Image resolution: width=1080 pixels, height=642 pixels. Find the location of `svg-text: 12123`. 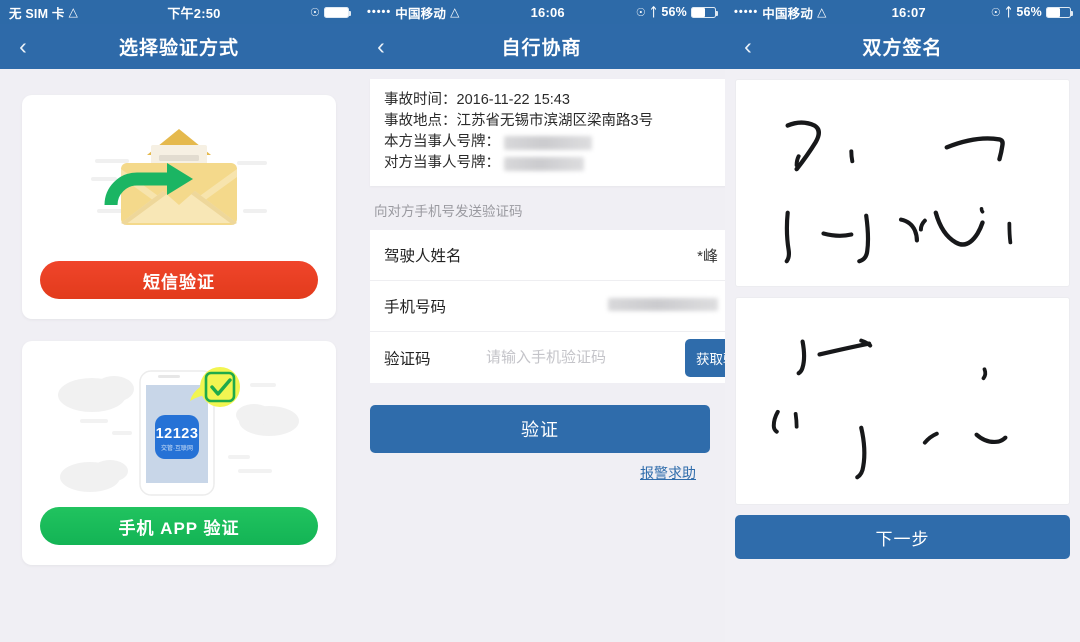

svg-text: 12123 is located at coordinates (177, 434).